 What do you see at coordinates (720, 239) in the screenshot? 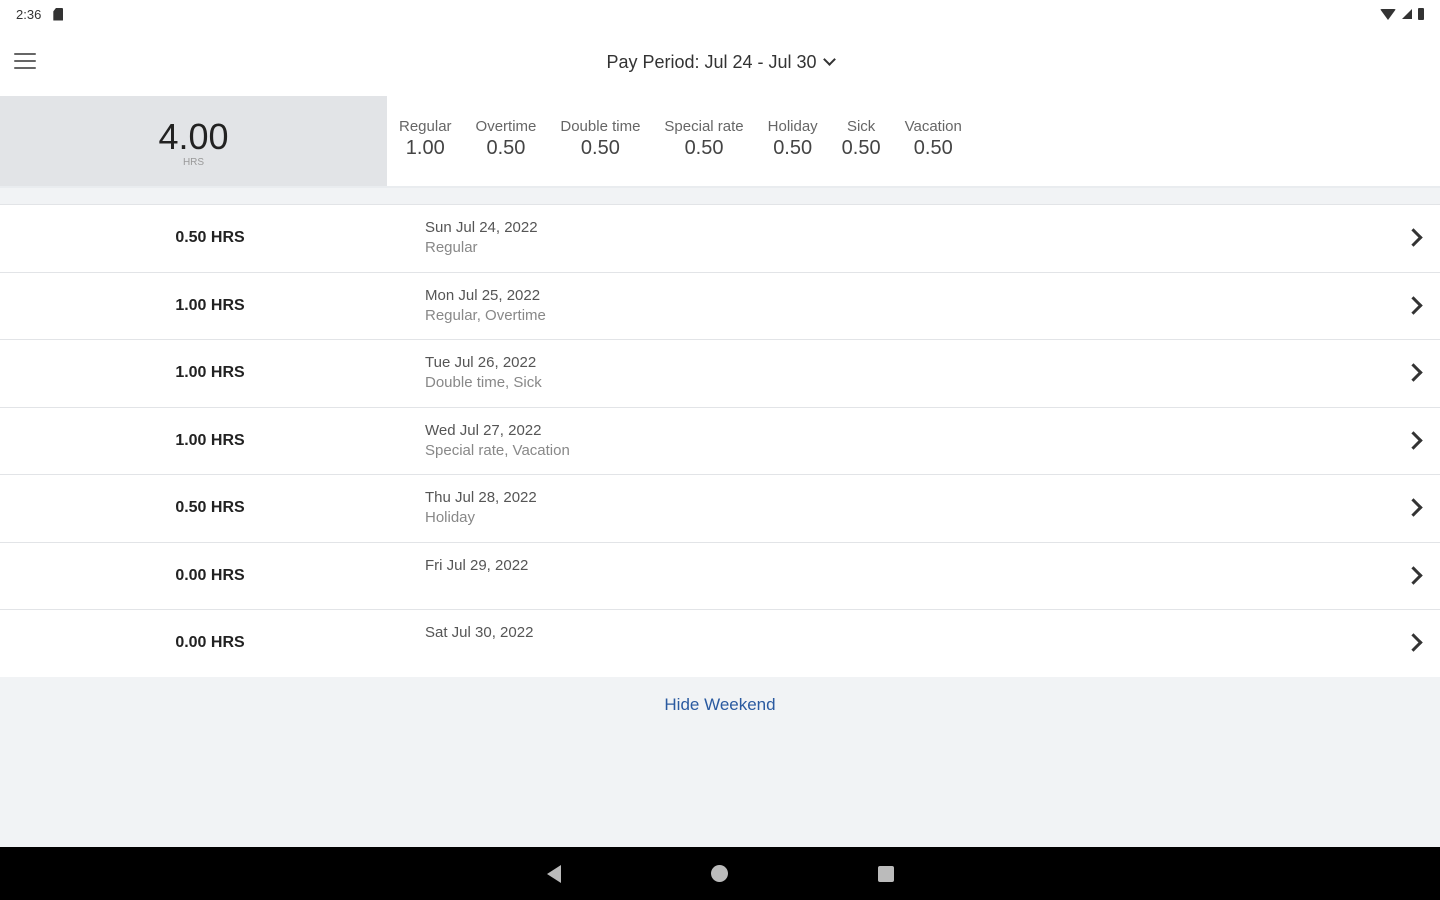
I see `day-row-sunday: 0.50 HRS Sun Jul 24, 2022 Regular` at bounding box center [720, 239].